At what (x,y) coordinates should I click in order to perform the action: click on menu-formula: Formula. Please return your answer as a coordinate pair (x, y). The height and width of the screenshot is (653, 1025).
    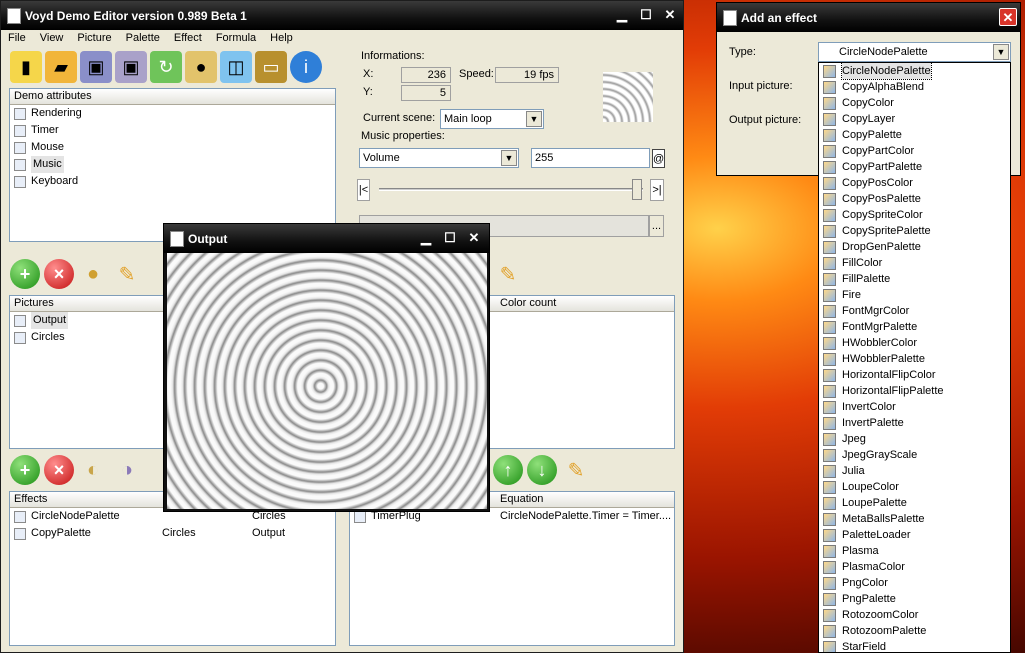
    Looking at the image, I should click on (236, 38).